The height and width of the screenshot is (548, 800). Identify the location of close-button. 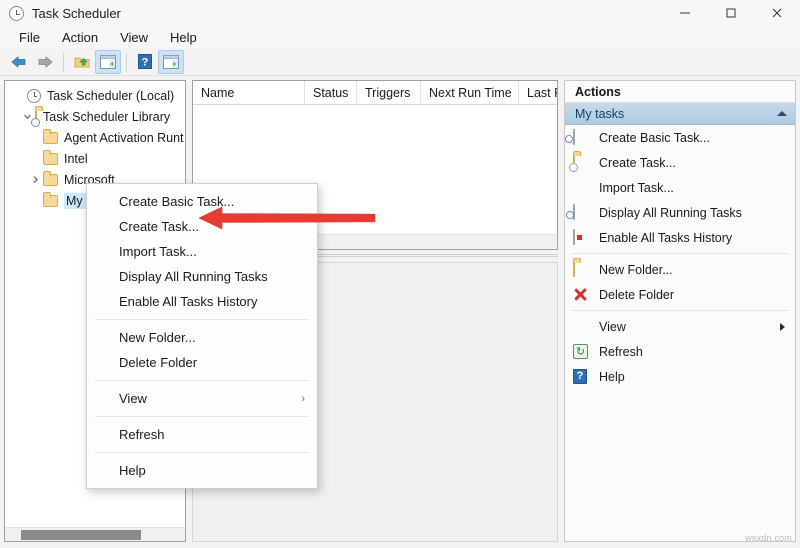
(777, 13).